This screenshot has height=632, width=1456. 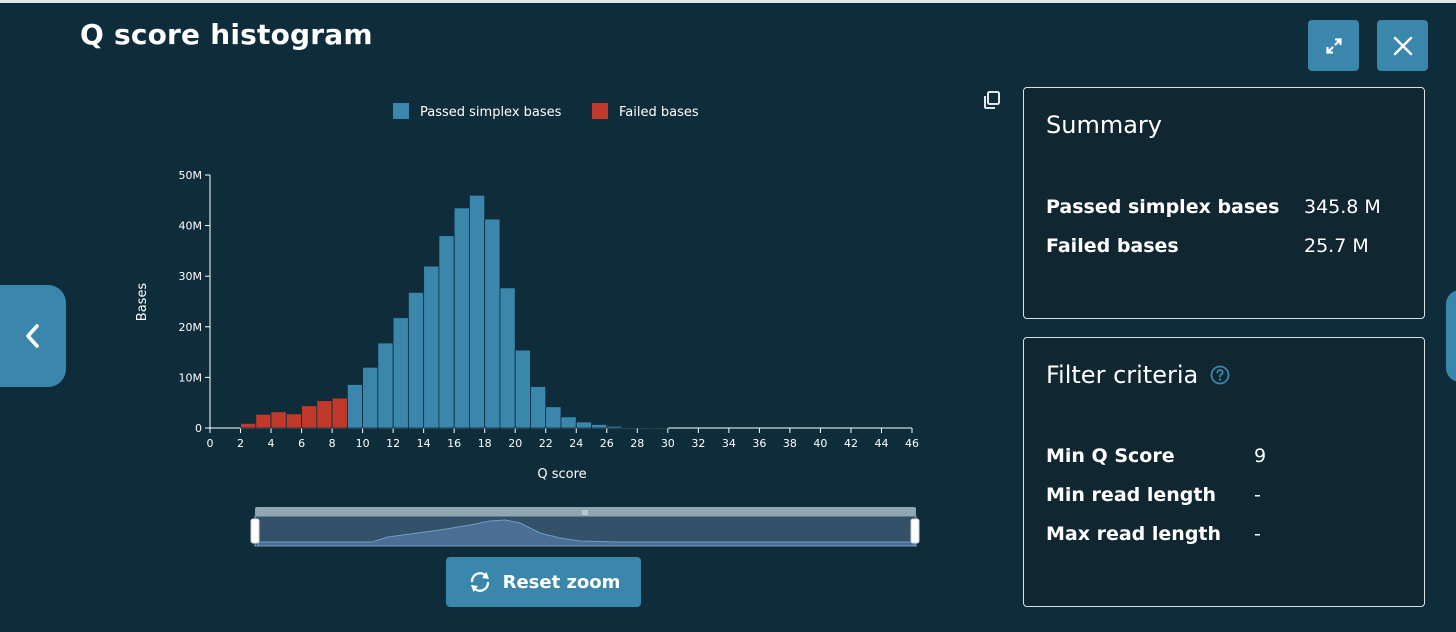 I want to click on close-icon, so click(x=1402, y=45).